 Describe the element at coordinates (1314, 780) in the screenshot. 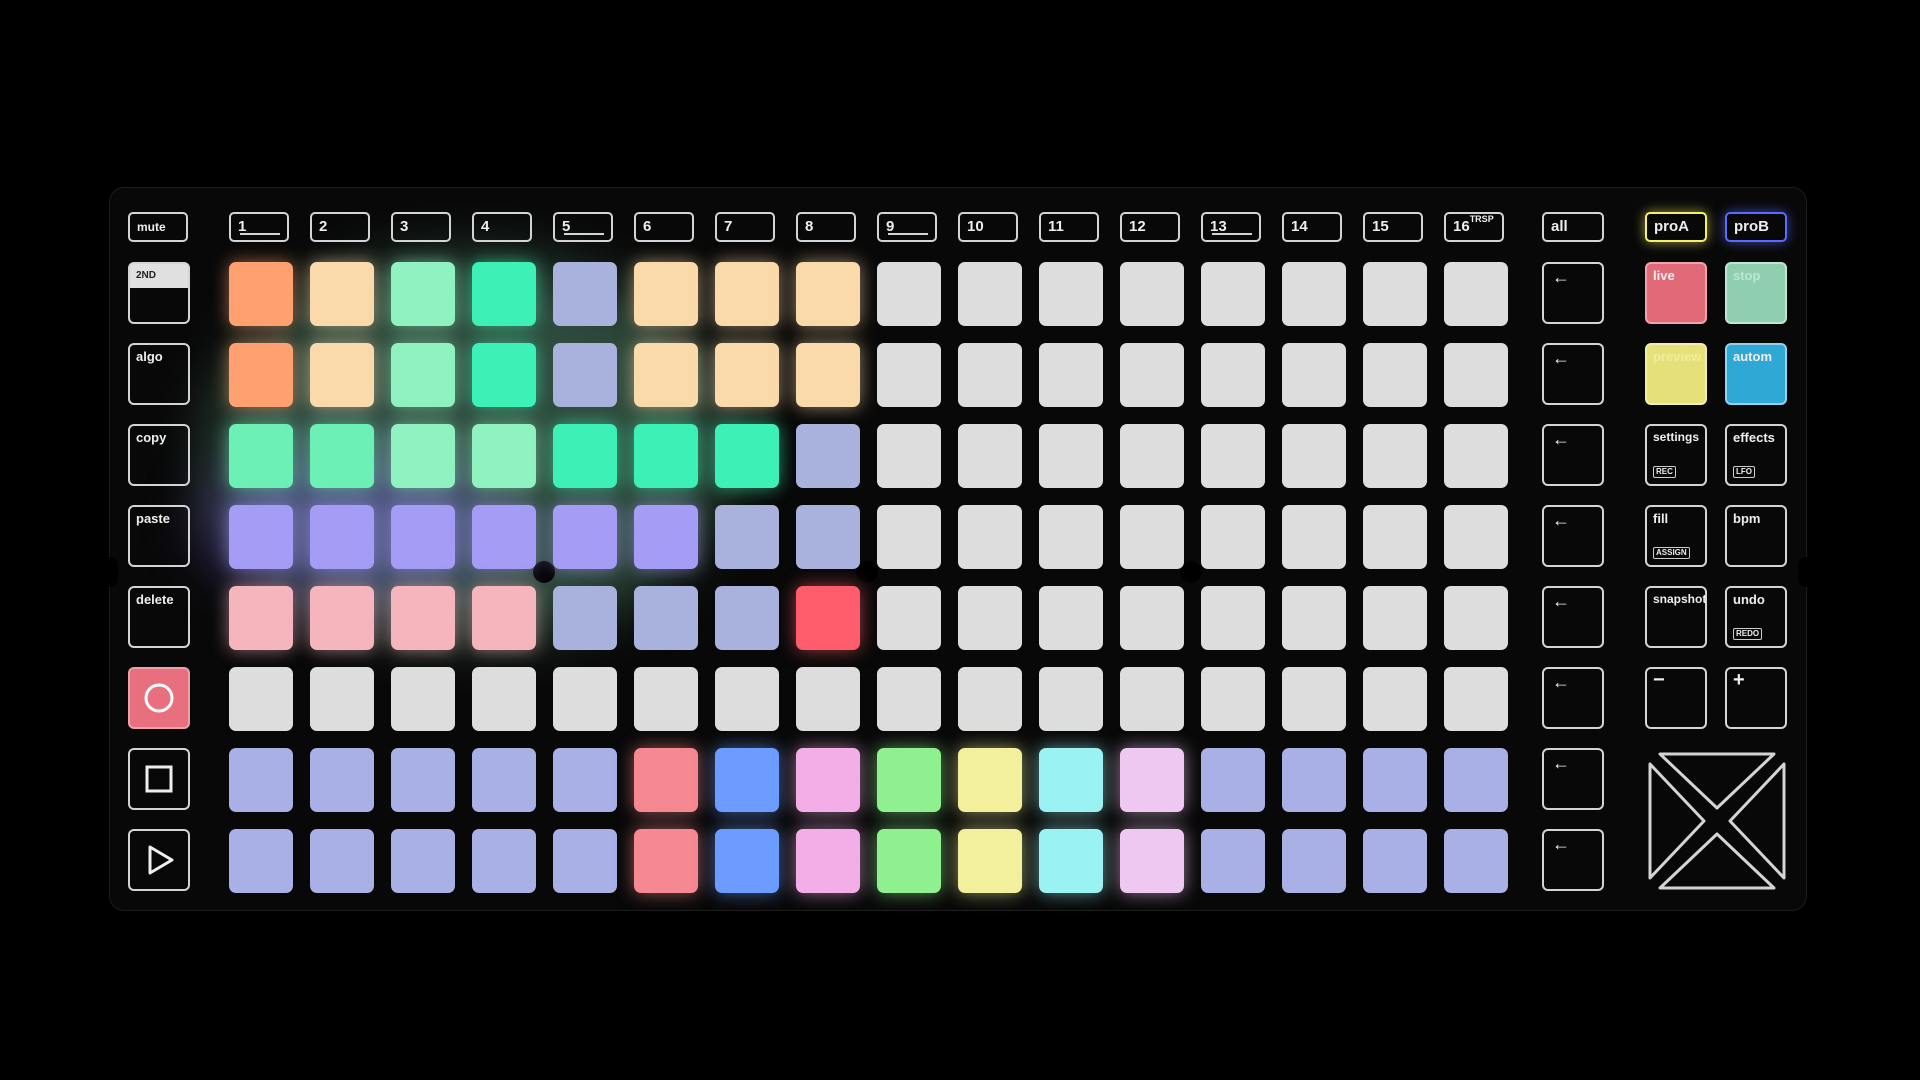

I see `pad-r7-c14` at that location.